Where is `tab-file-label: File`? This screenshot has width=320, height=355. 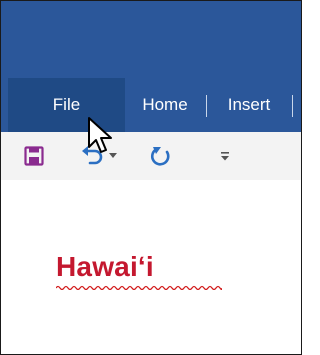 tab-file-label: File is located at coordinates (66, 104).